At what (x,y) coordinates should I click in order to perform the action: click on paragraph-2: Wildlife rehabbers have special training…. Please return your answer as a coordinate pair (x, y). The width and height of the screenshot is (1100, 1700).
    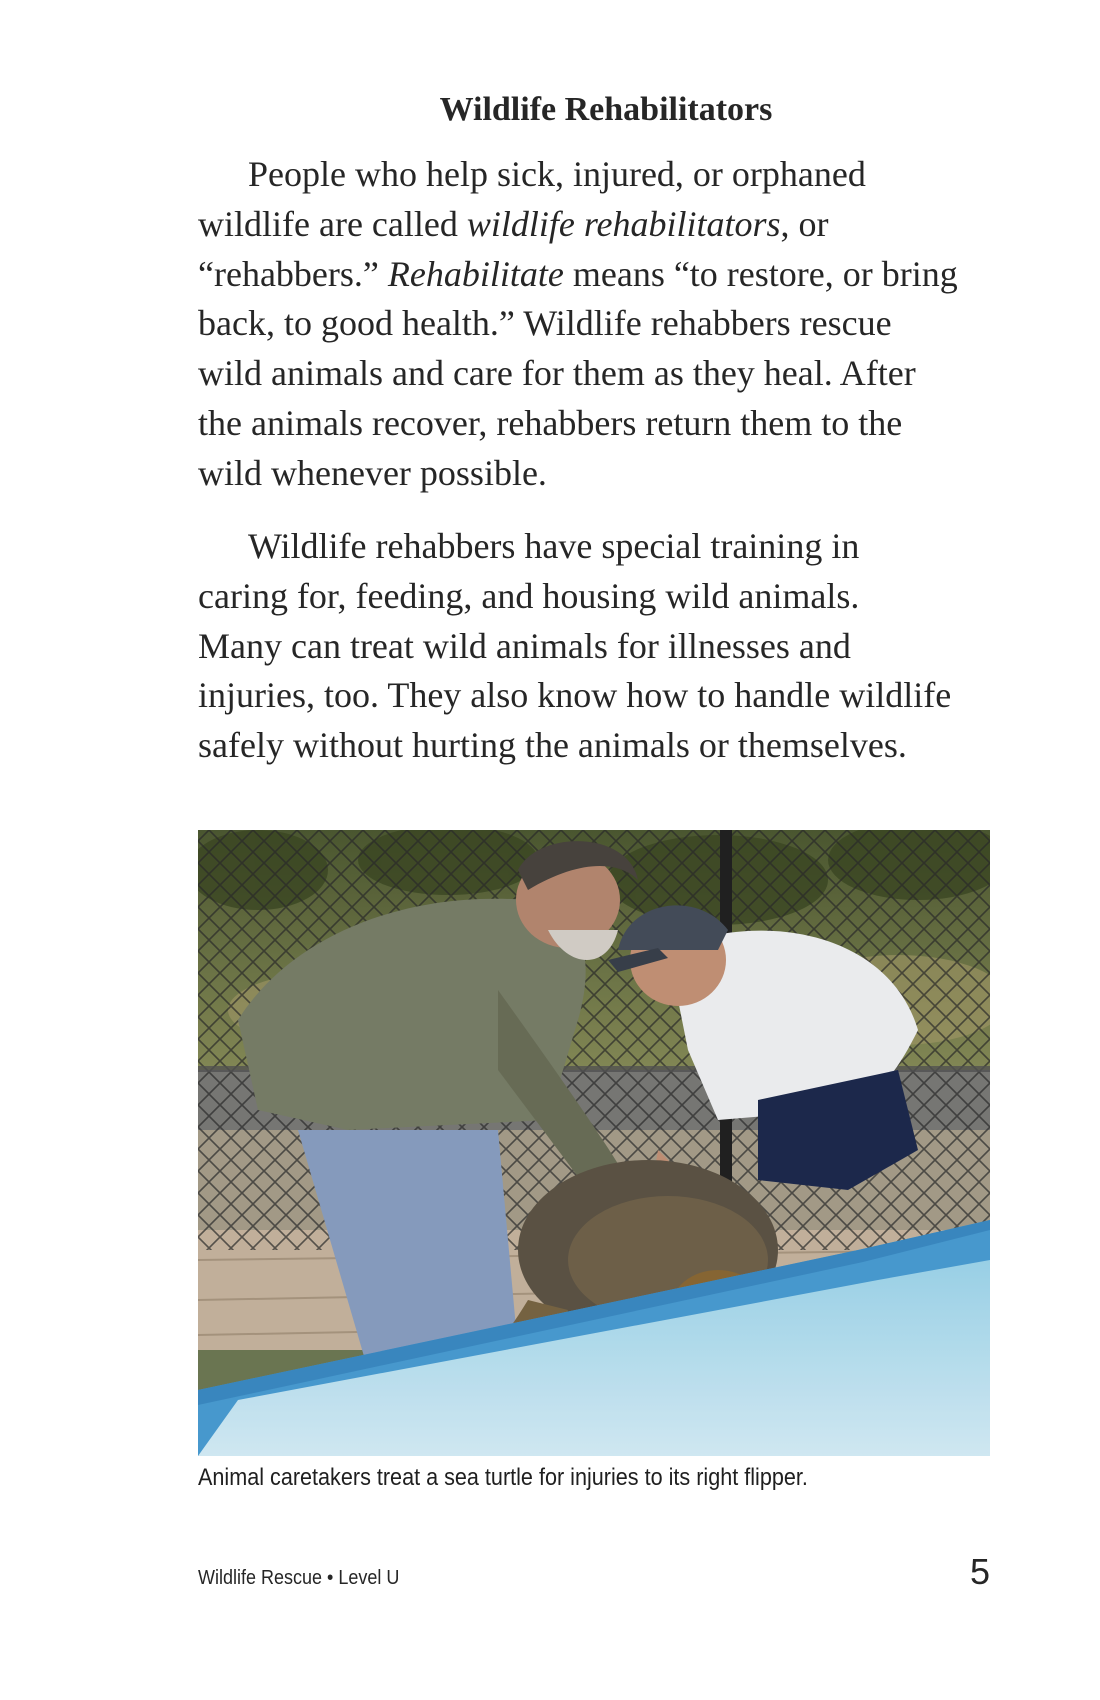
    Looking at the image, I should click on (613, 646).